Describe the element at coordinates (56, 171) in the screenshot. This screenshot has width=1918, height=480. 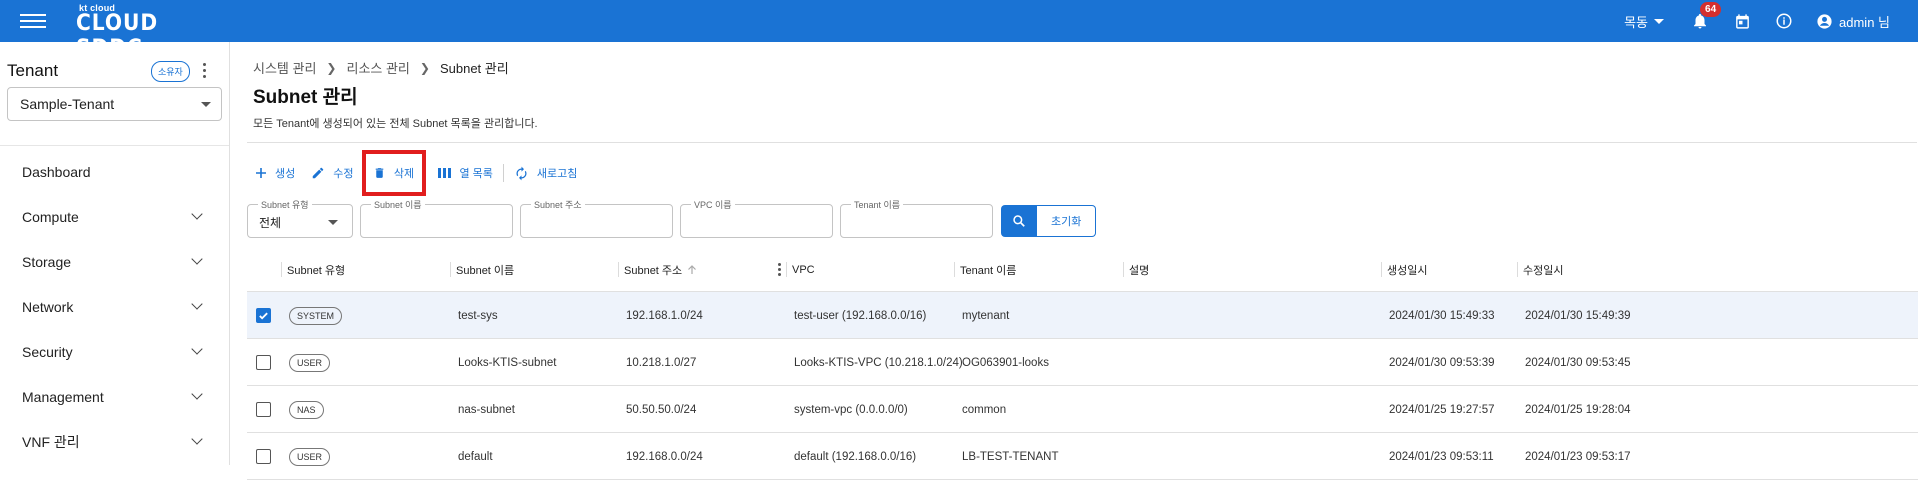
I see `sidebar-item-label: Dashboard` at that location.